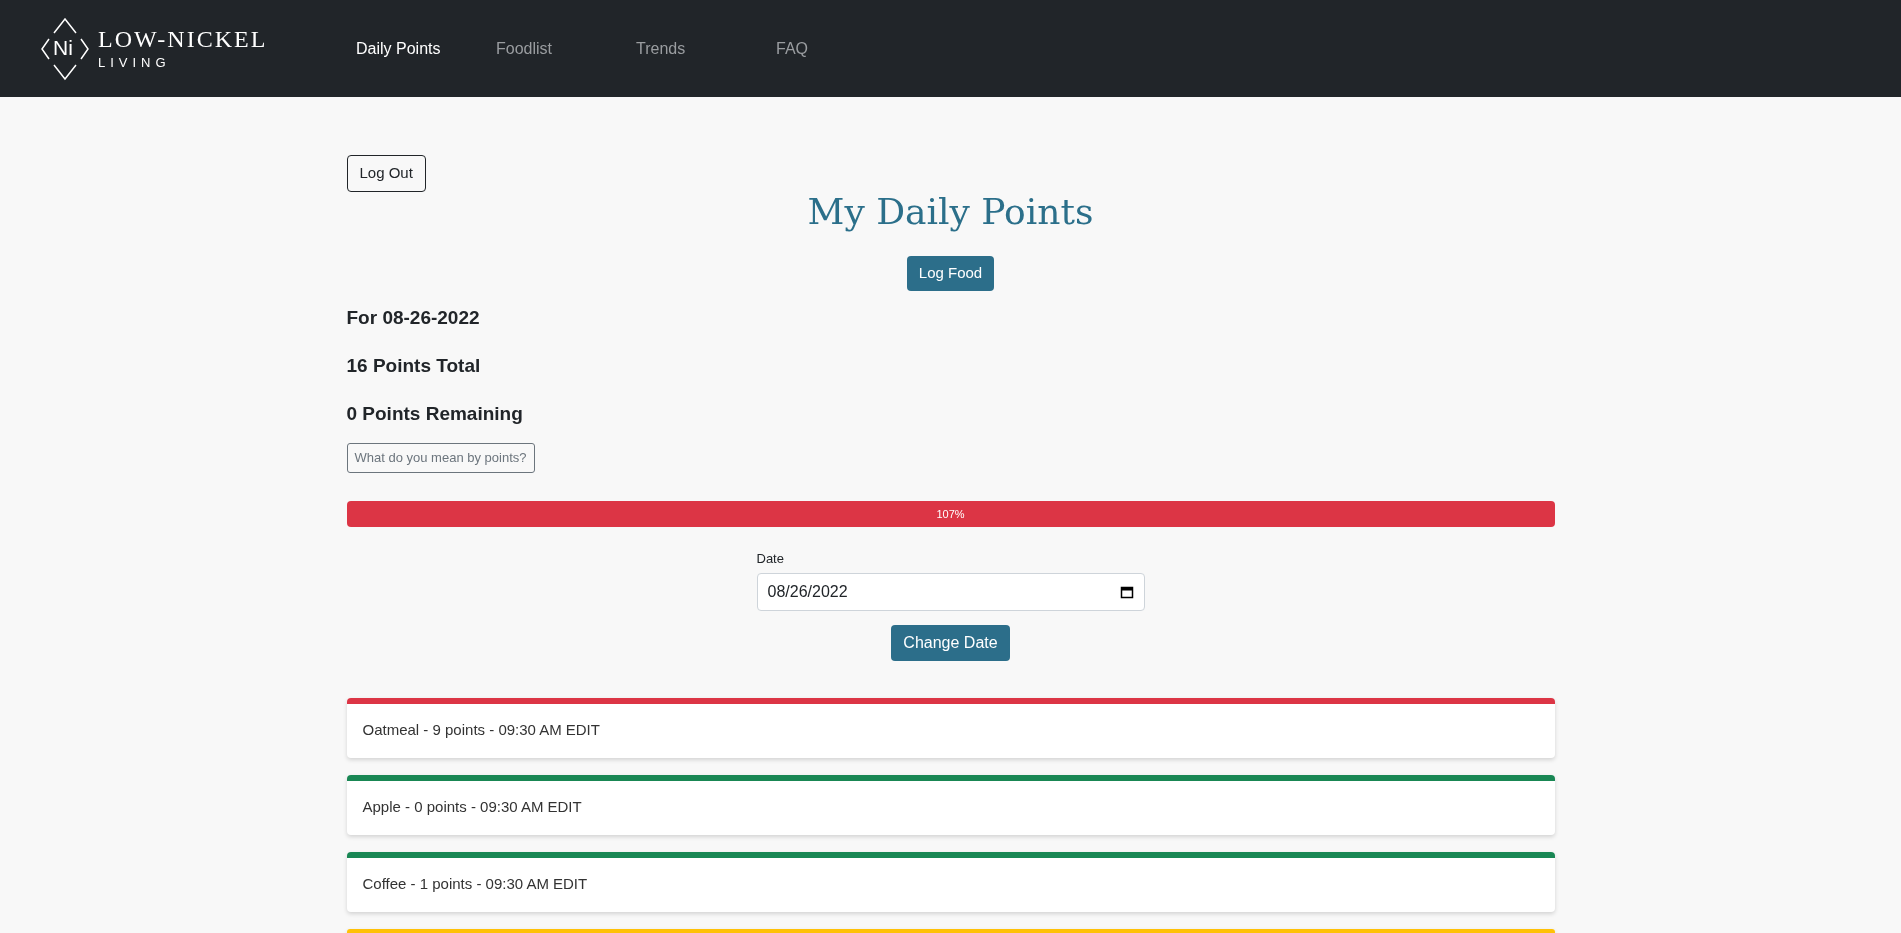 The width and height of the screenshot is (1901, 933). What do you see at coordinates (440, 458) in the screenshot?
I see `points-help-button: What do you mean by points?` at bounding box center [440, 458].